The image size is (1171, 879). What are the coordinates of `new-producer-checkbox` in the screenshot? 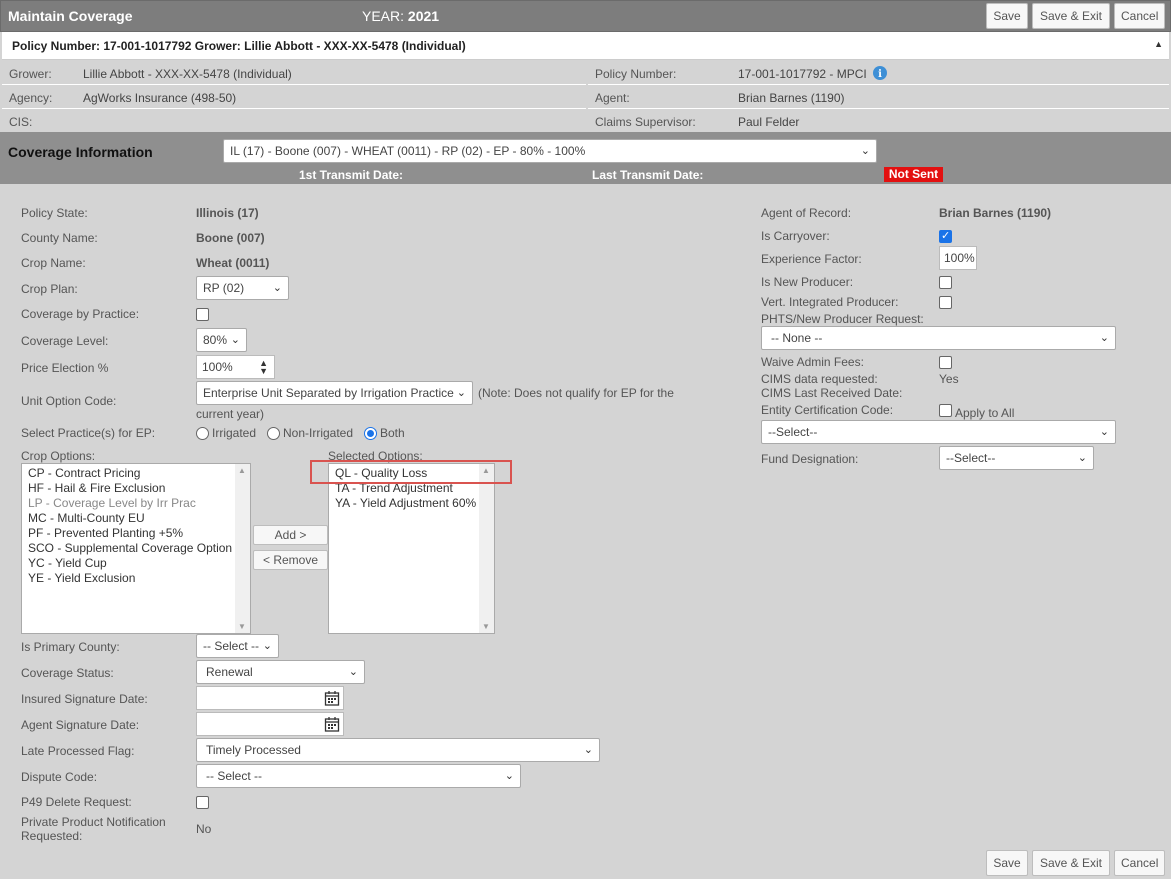 It's located at (945, 282).